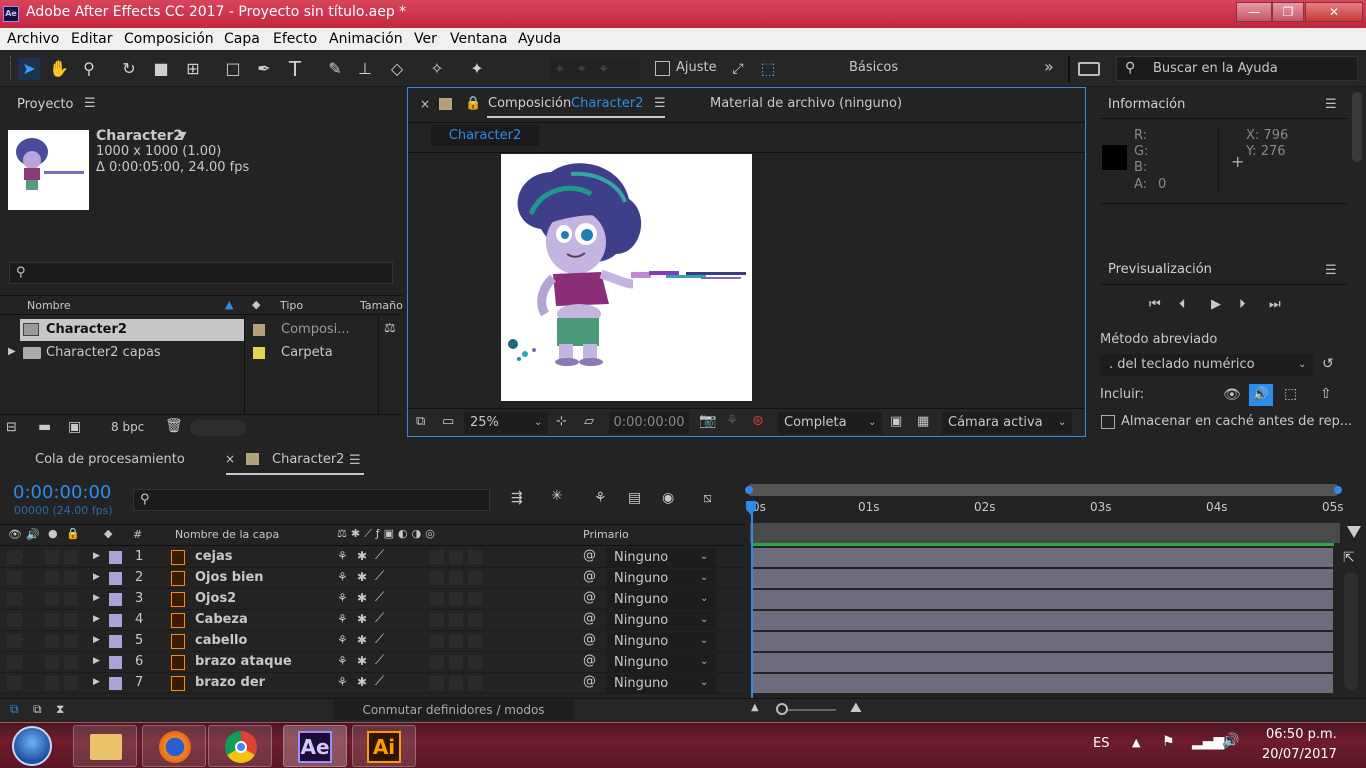 Image resolution: width=1366 pixels, height=768 pixels. I want to click on lock-icon: 🔒, so click(473, 103).